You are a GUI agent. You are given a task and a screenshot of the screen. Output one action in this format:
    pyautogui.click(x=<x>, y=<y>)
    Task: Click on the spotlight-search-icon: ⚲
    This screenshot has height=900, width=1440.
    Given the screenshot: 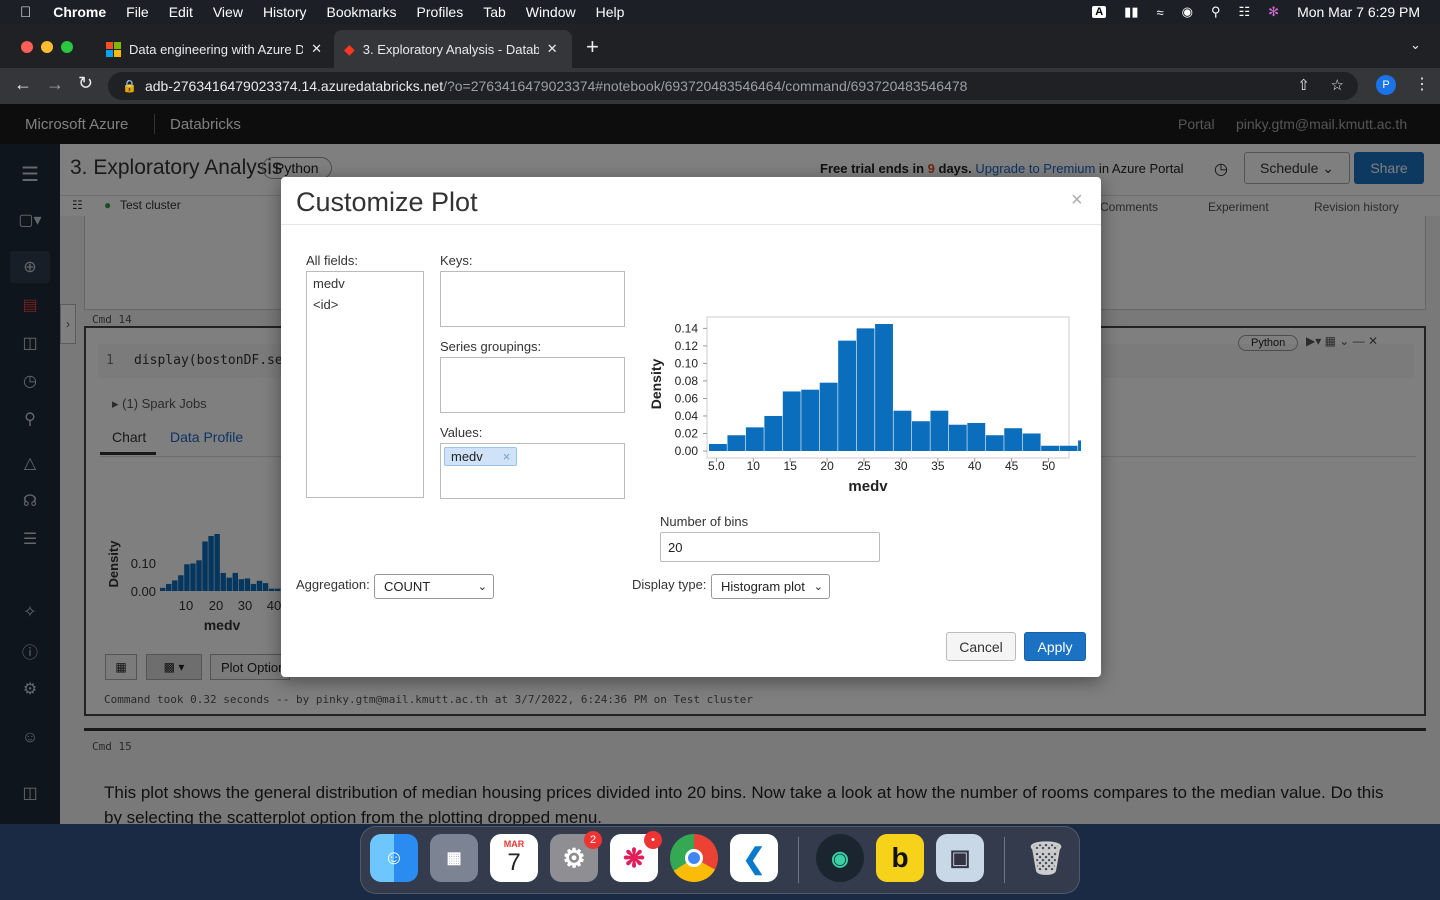 What is the action you would take?
    pyautogui.click(x=1216, y=12)
    